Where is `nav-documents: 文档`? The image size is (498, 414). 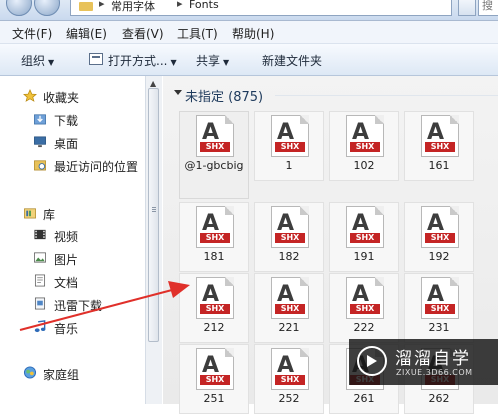 nav-documents: 文档 is located at coordinates (66, 282).